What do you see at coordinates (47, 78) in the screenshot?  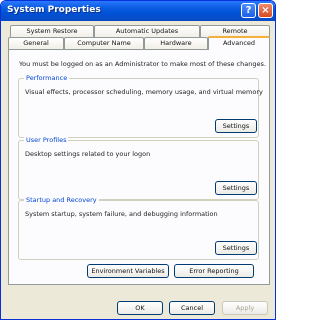 I see `performance-group-title: Performance` at bounding box center [47, 78].